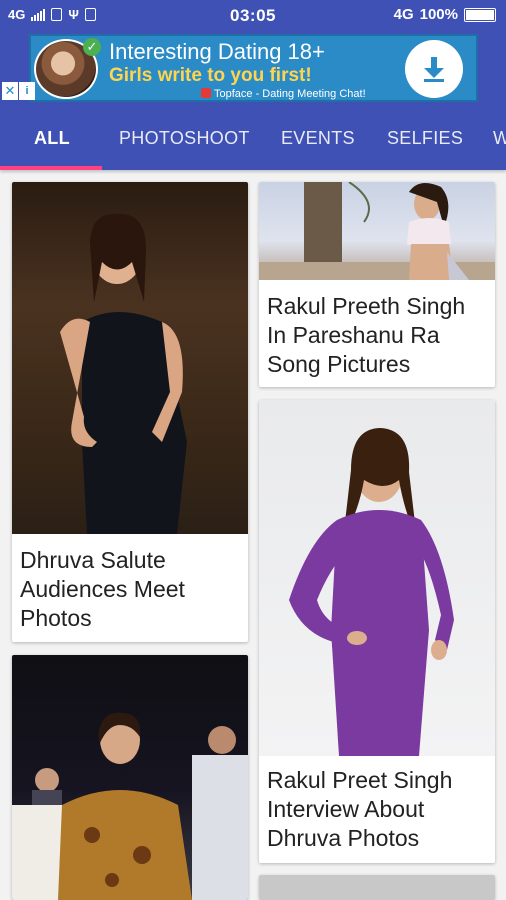  I want to click on download-button, so click(434, 69).